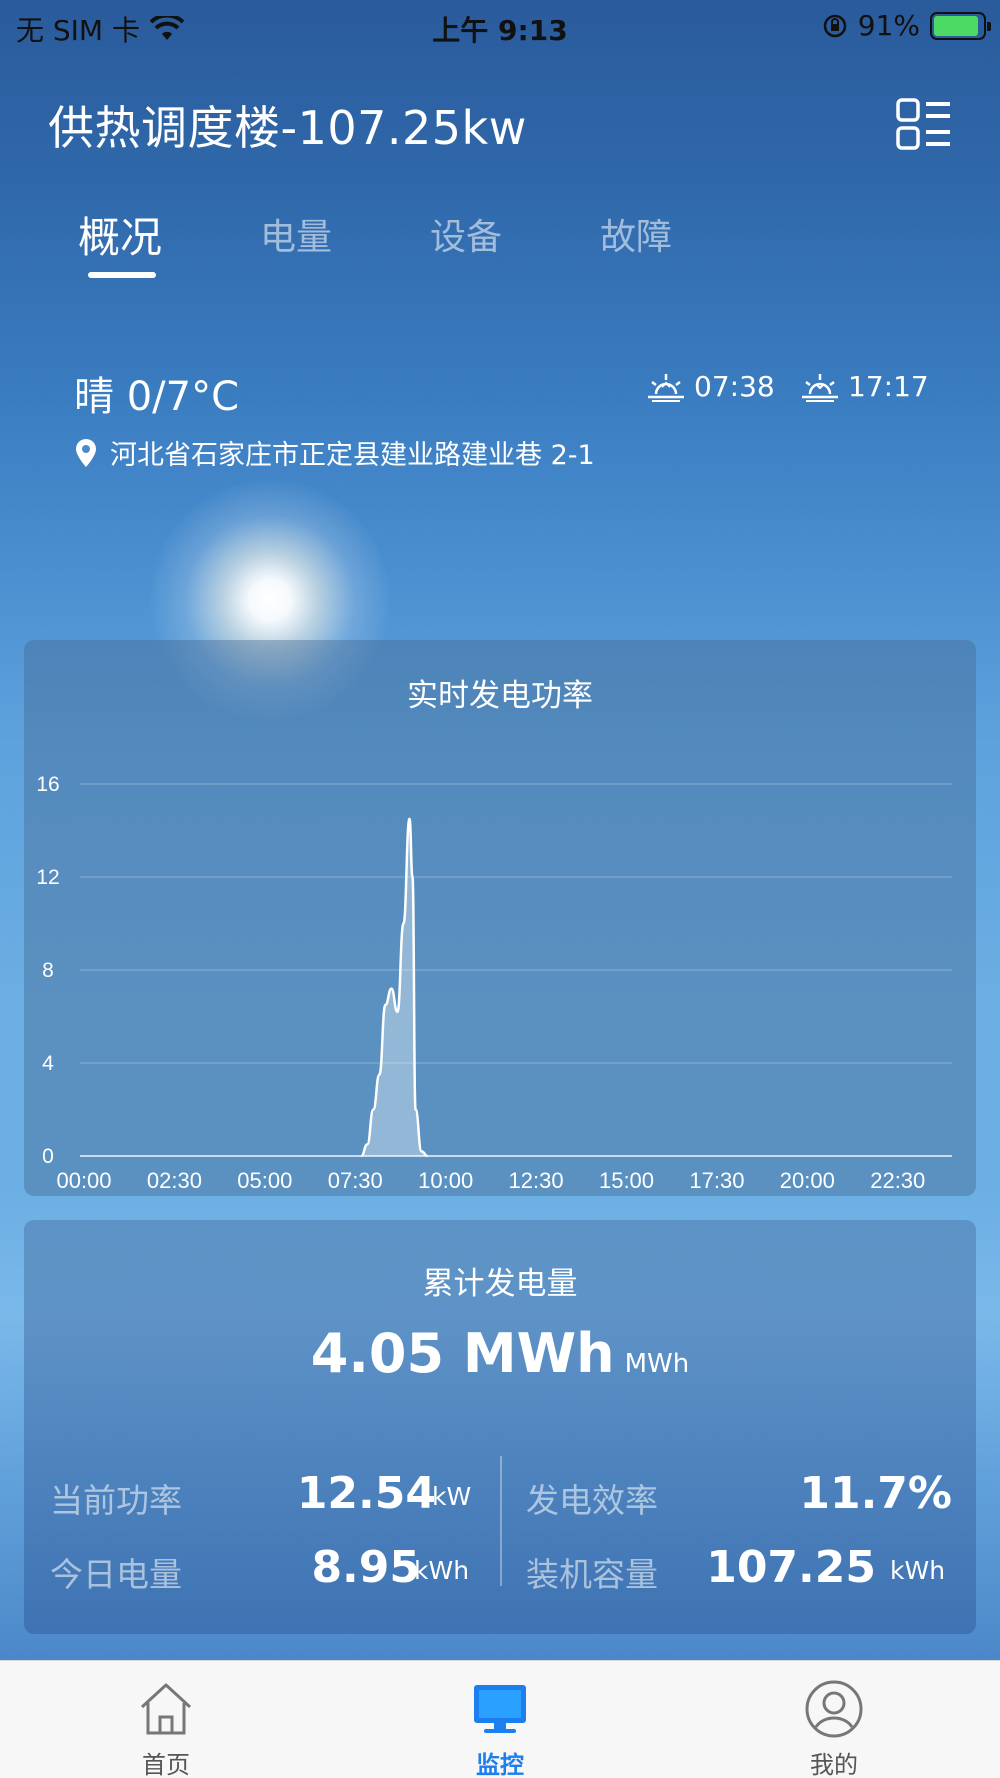  I want to click on home-icon, so click(166, 1709).